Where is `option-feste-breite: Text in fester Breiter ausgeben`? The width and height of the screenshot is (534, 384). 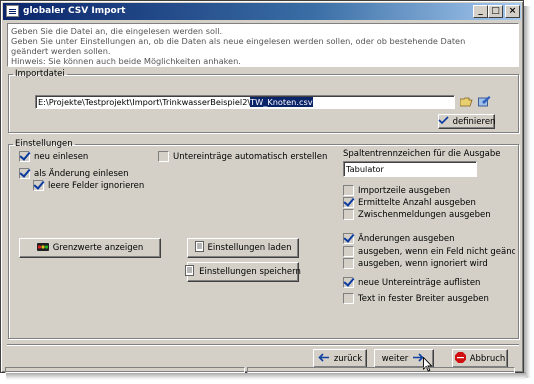
option-feste-breite: Text in fester Breiter ausgeben is located at coordinates (416, 298).